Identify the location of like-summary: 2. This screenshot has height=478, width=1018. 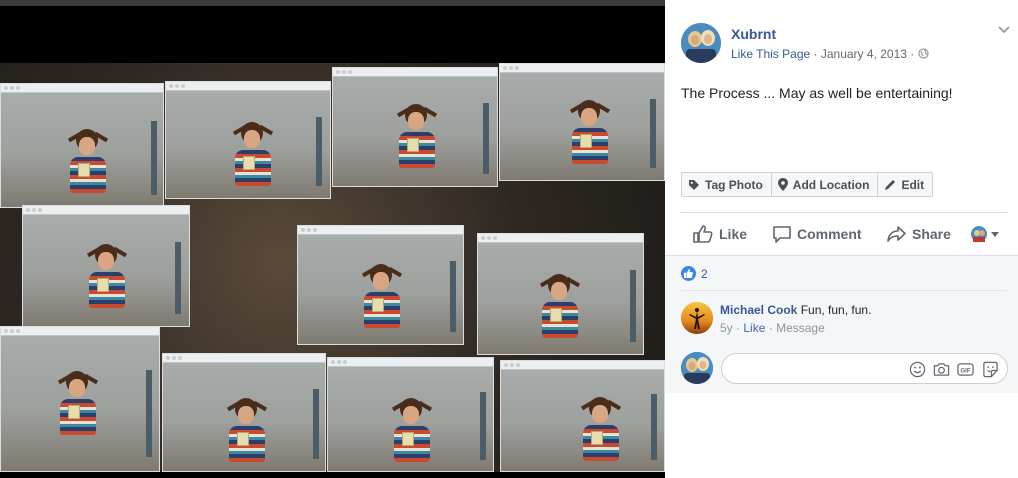
(694, 273).